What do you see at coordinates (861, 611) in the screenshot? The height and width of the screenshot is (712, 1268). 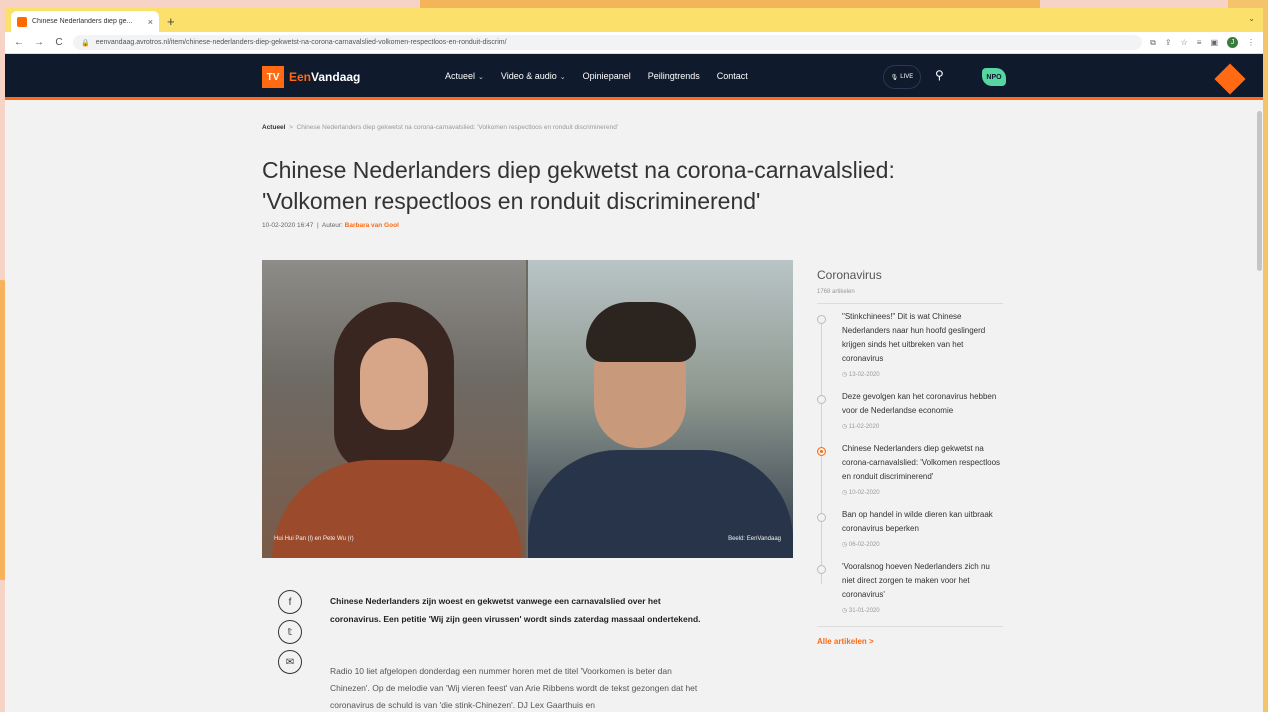 I see `list-item-date: ◷ 31-01-2020` at bounding box center [861, 611].